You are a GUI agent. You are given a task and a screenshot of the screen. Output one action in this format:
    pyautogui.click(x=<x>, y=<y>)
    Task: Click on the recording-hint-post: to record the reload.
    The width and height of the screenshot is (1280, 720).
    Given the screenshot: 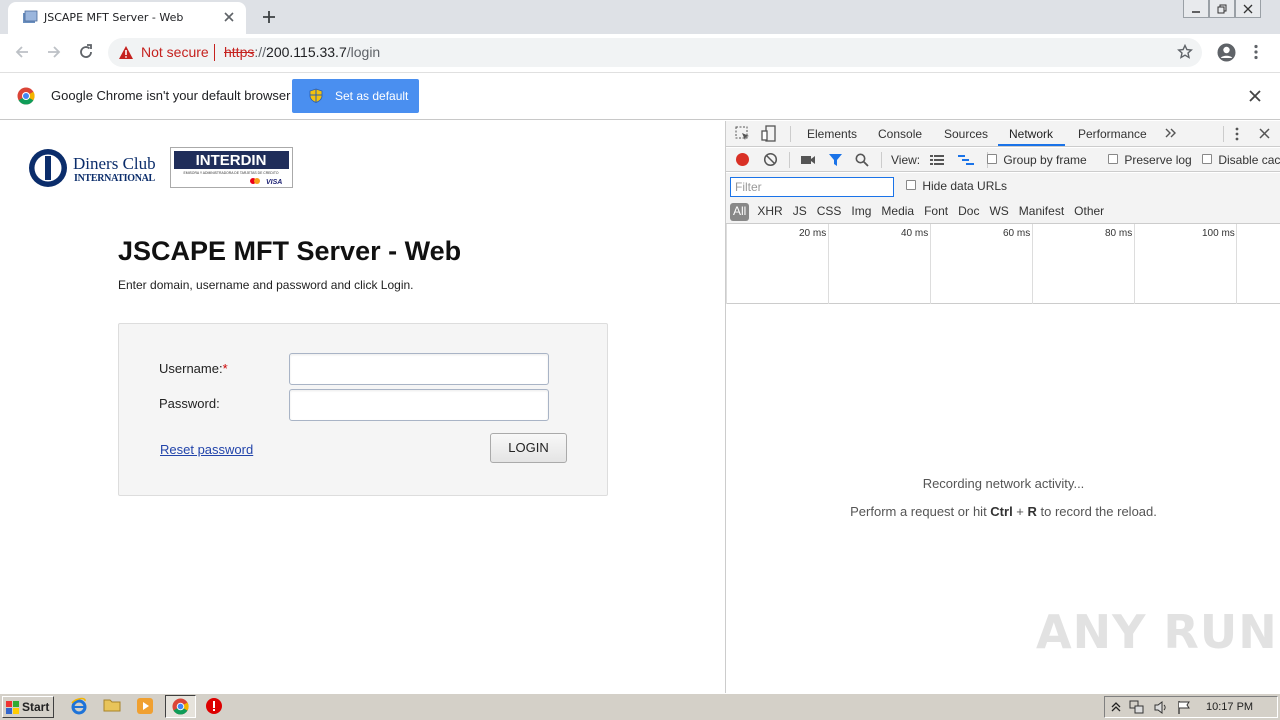 What is the action you would take?
    pyautogui.click(x=1096, y=511)
    